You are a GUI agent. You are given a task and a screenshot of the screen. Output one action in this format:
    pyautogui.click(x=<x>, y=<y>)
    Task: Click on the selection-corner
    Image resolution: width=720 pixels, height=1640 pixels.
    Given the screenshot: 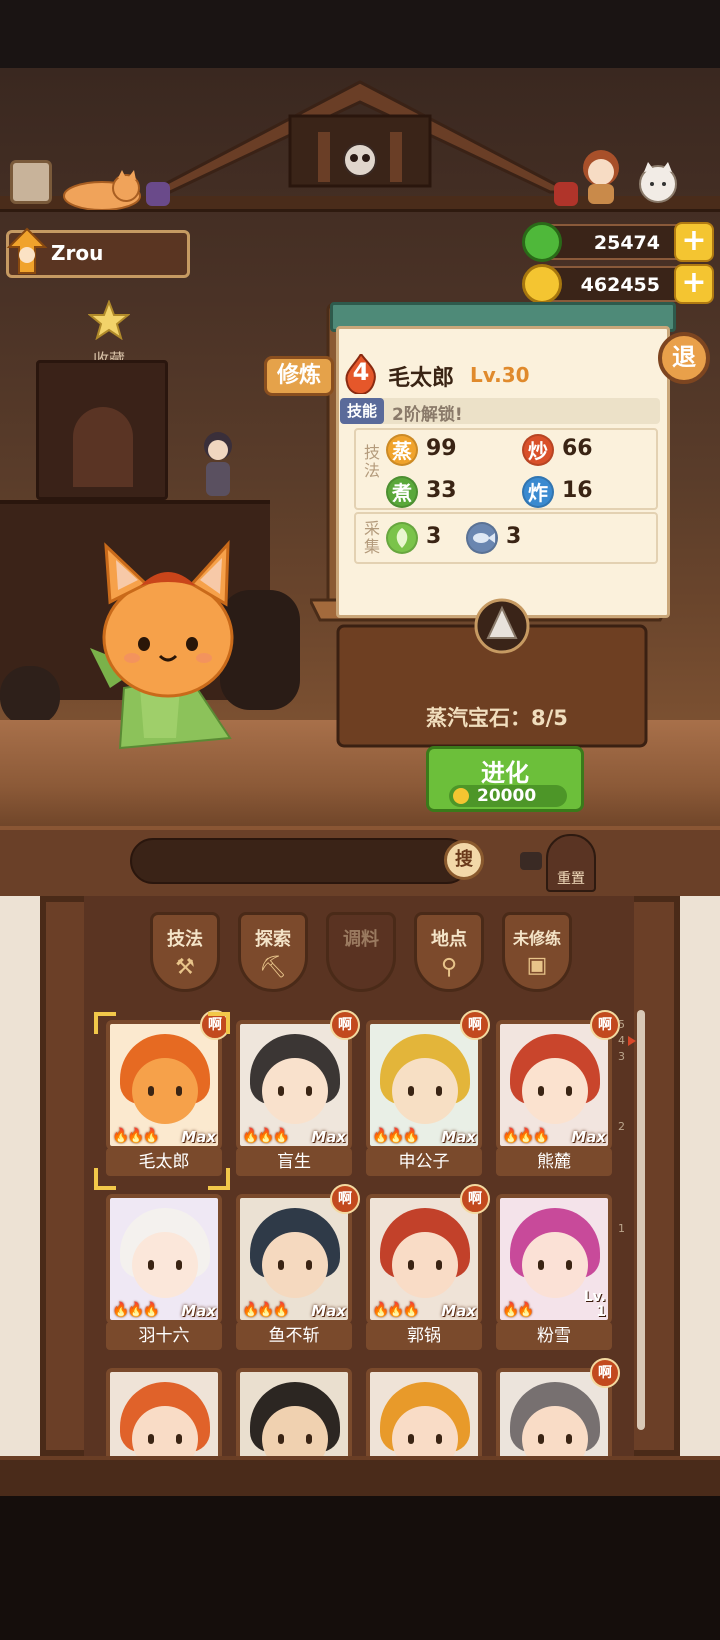 What is the action you would take?
    pyautogui.click(x=105, y=1023)
    